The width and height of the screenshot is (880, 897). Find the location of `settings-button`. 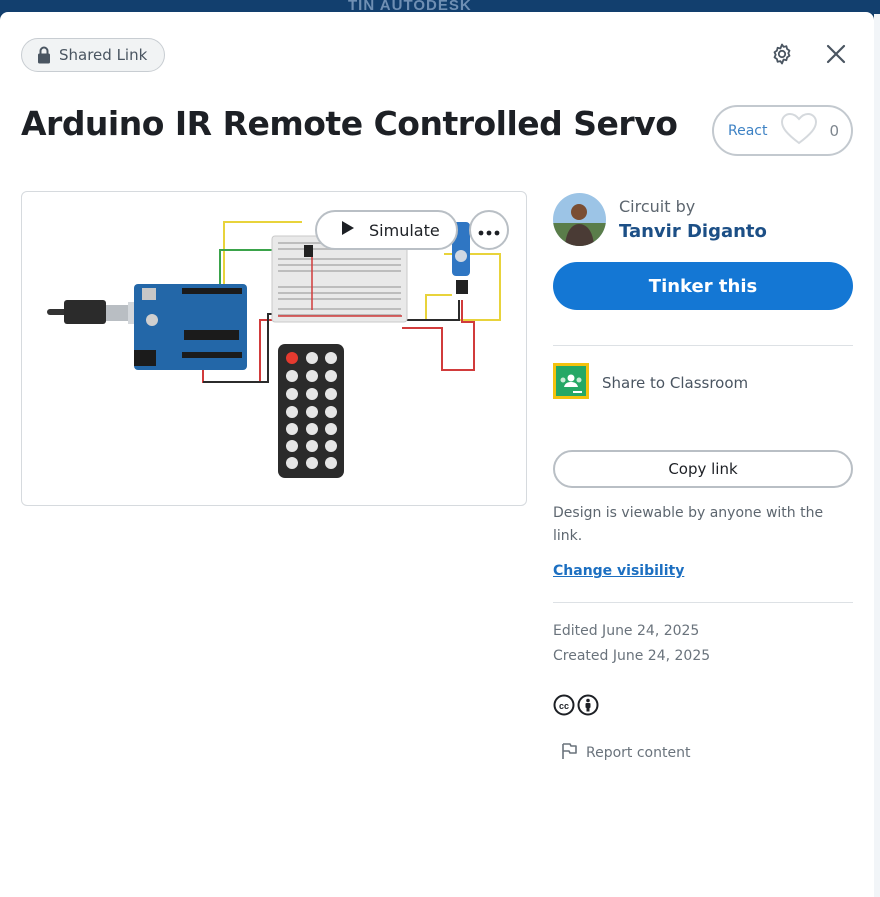

settings-button is located at coordinates (782, 56).